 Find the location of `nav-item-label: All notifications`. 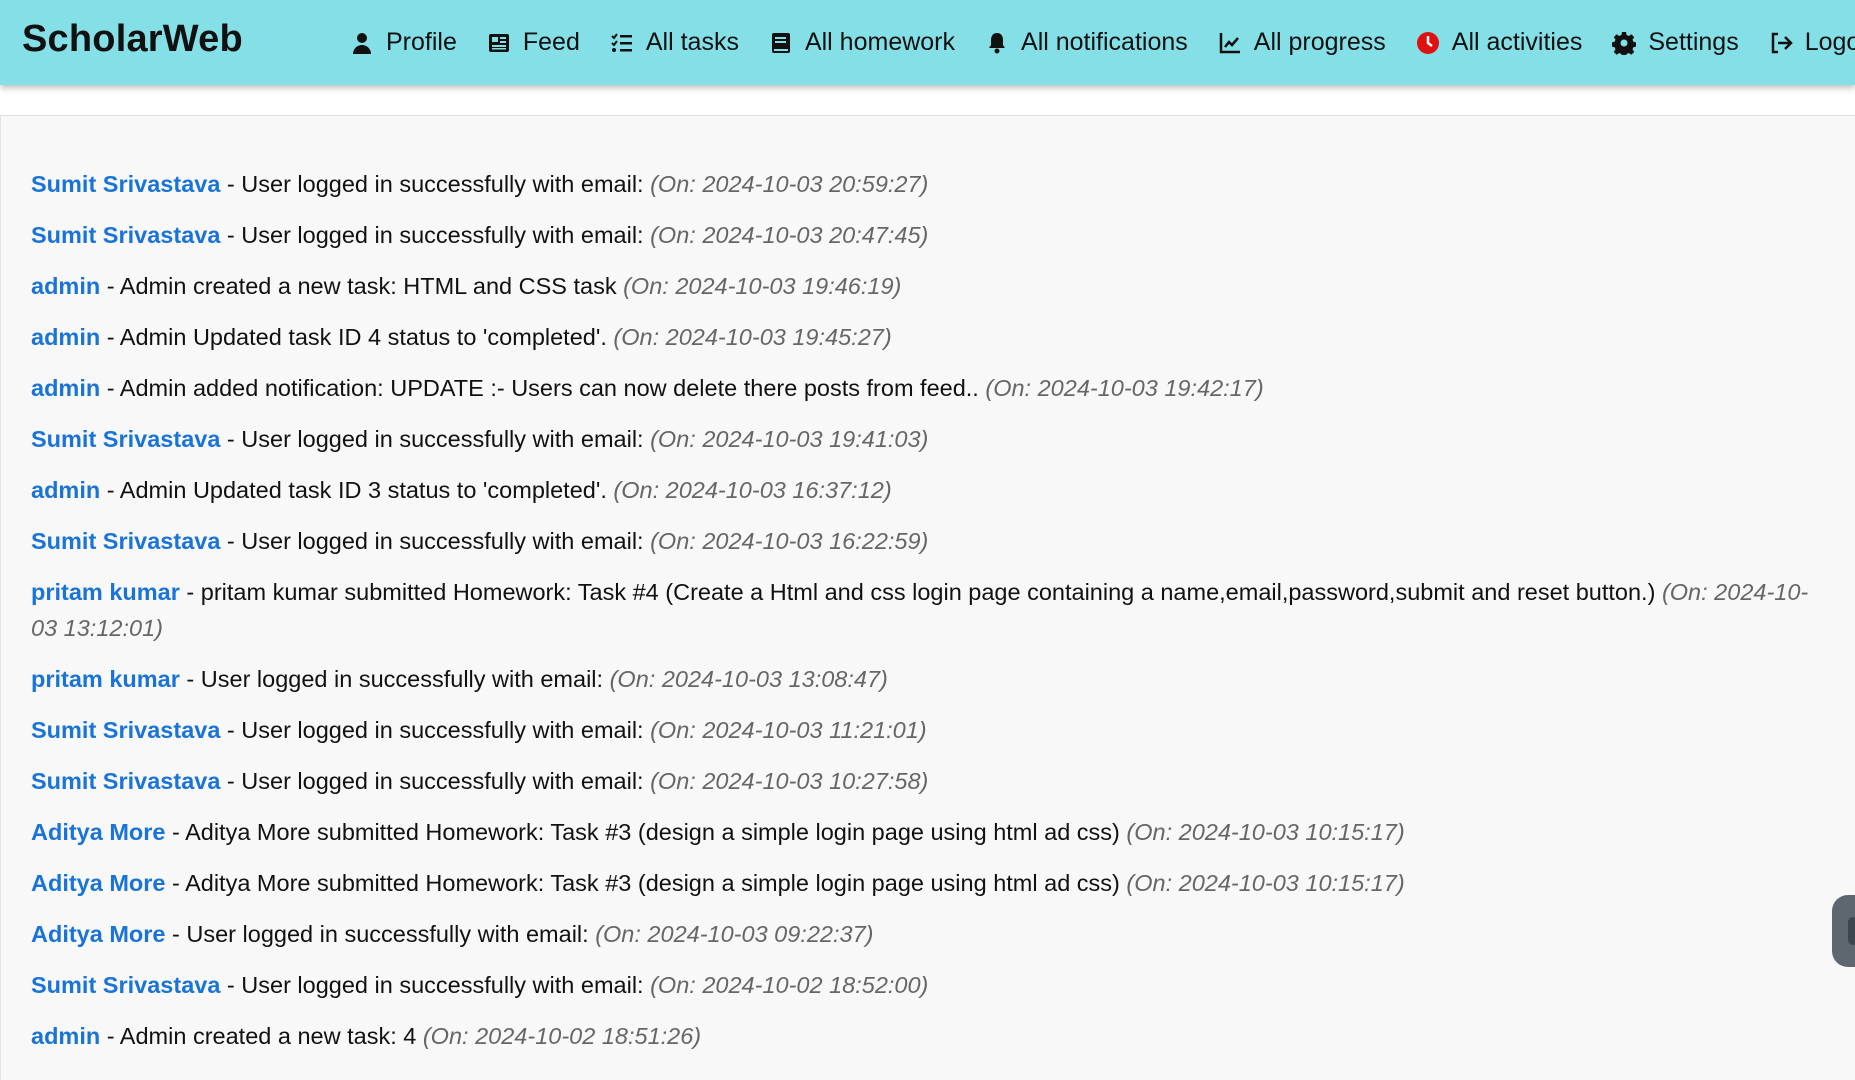

nav-item-label: All notifications is located at coordinates (1104, 42).